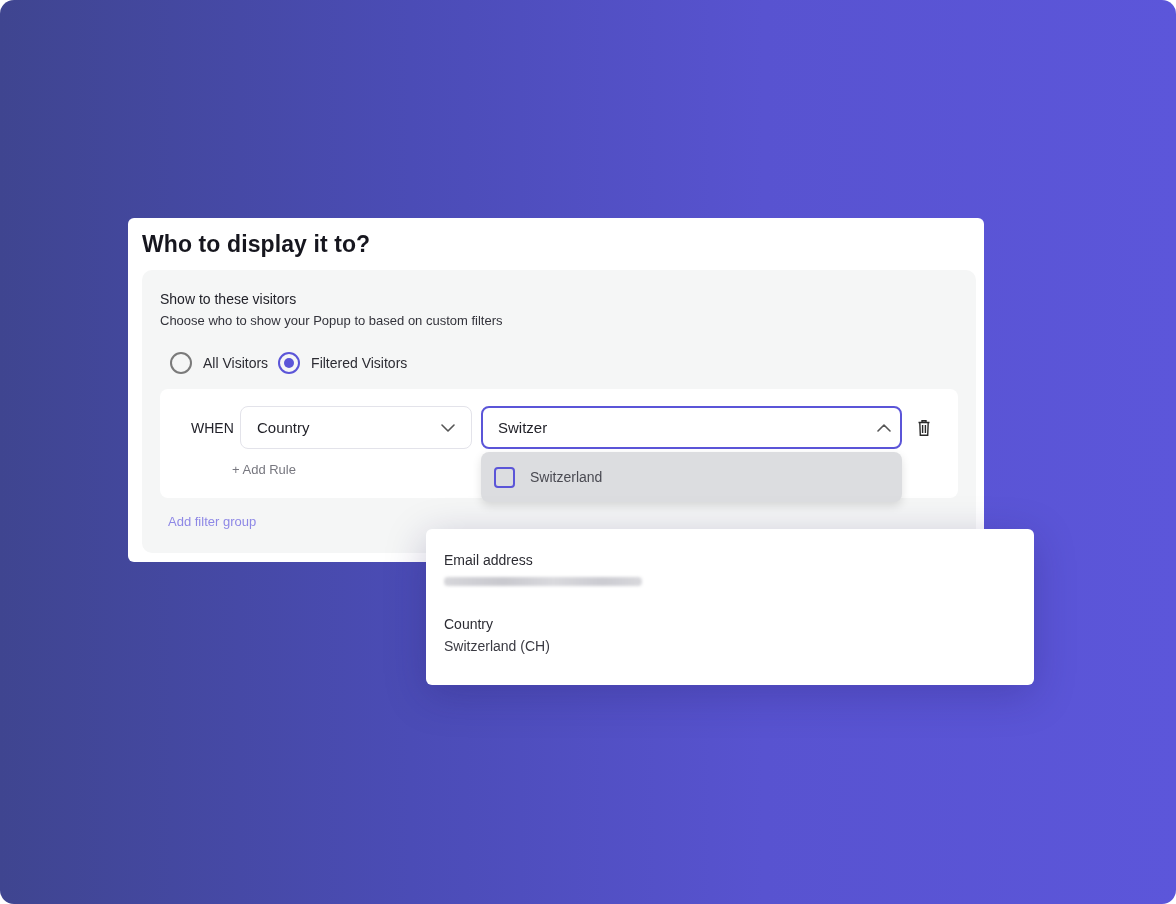  Describe the element at coordinates (497, 646) in the screenshot. I see `field-value: Switzerland (CH)` at that location.